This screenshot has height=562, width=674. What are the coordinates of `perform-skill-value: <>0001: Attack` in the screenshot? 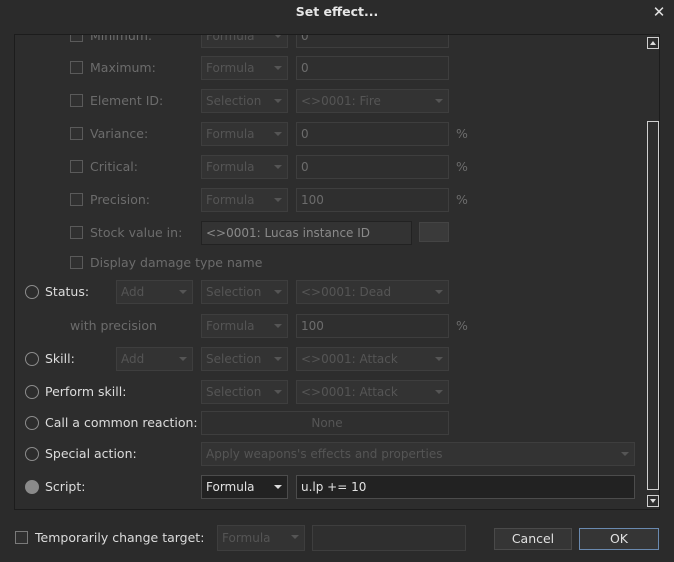 It's located at (349, 392).